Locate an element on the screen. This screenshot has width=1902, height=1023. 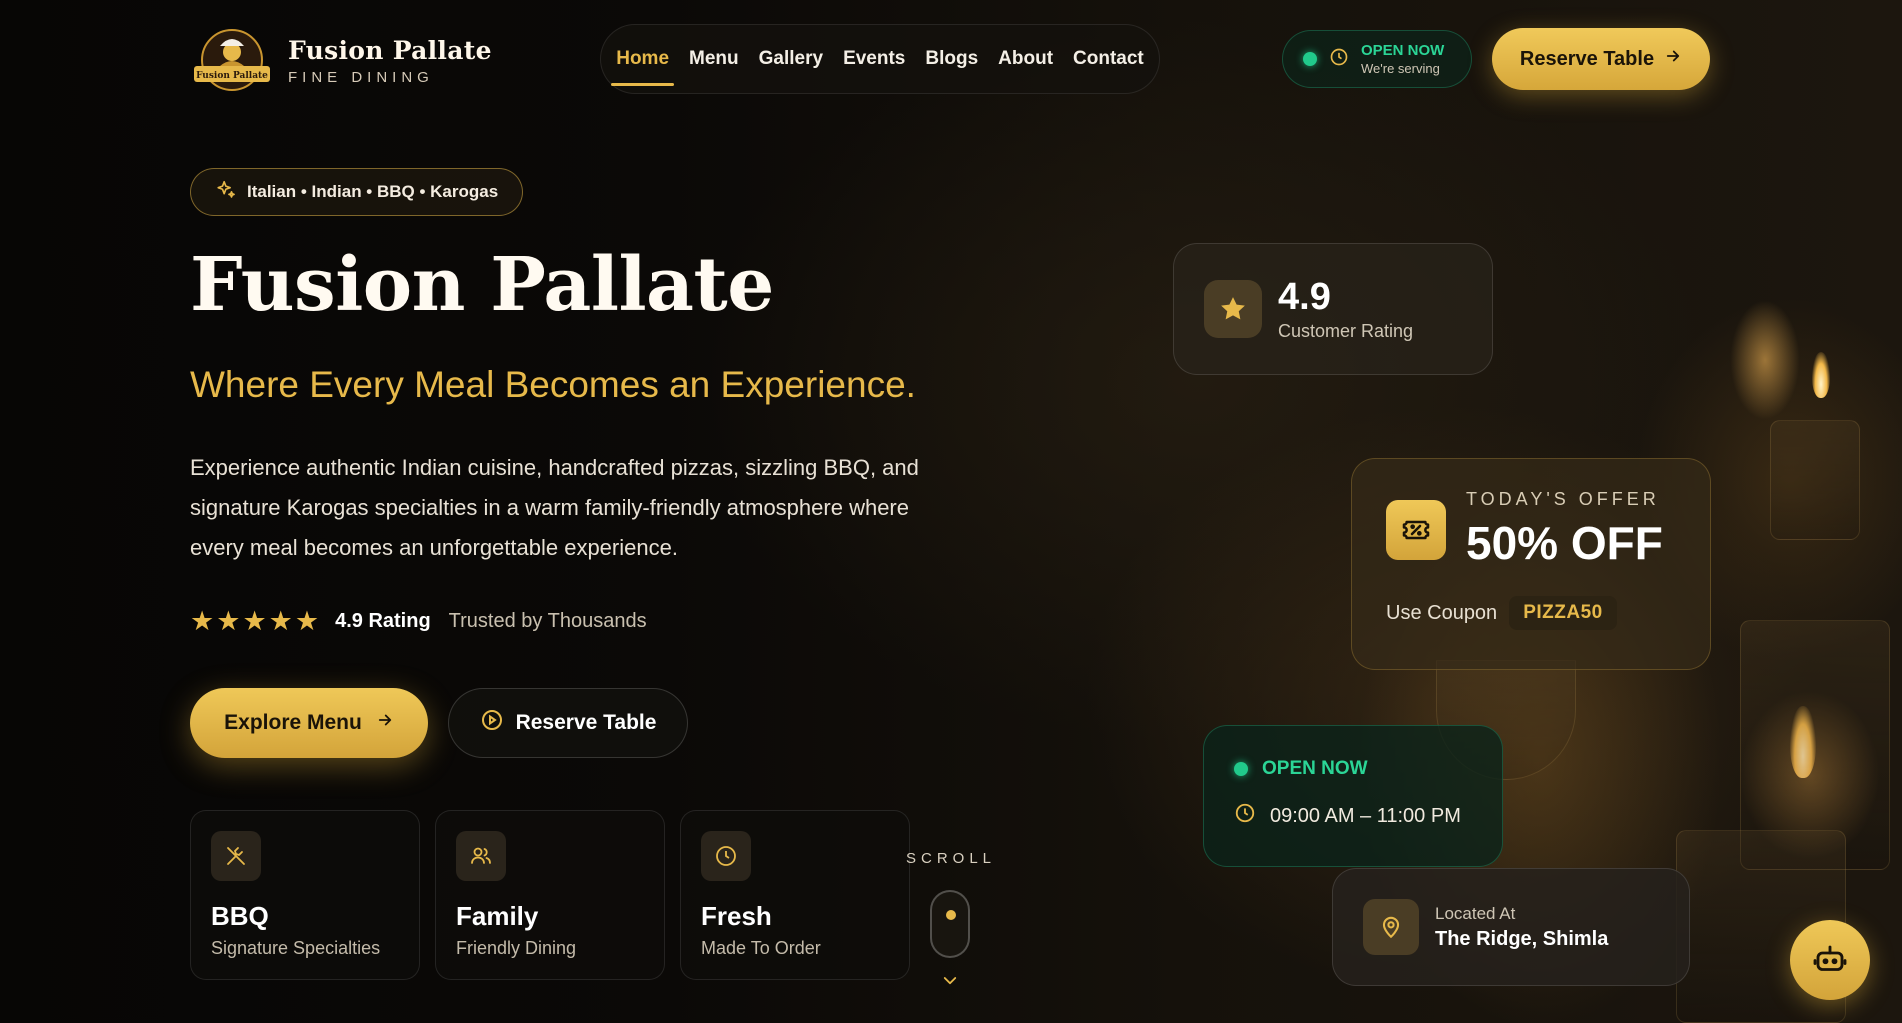
reserve-table-hero-label: Reserve Table is located at coordinates (586, 722).